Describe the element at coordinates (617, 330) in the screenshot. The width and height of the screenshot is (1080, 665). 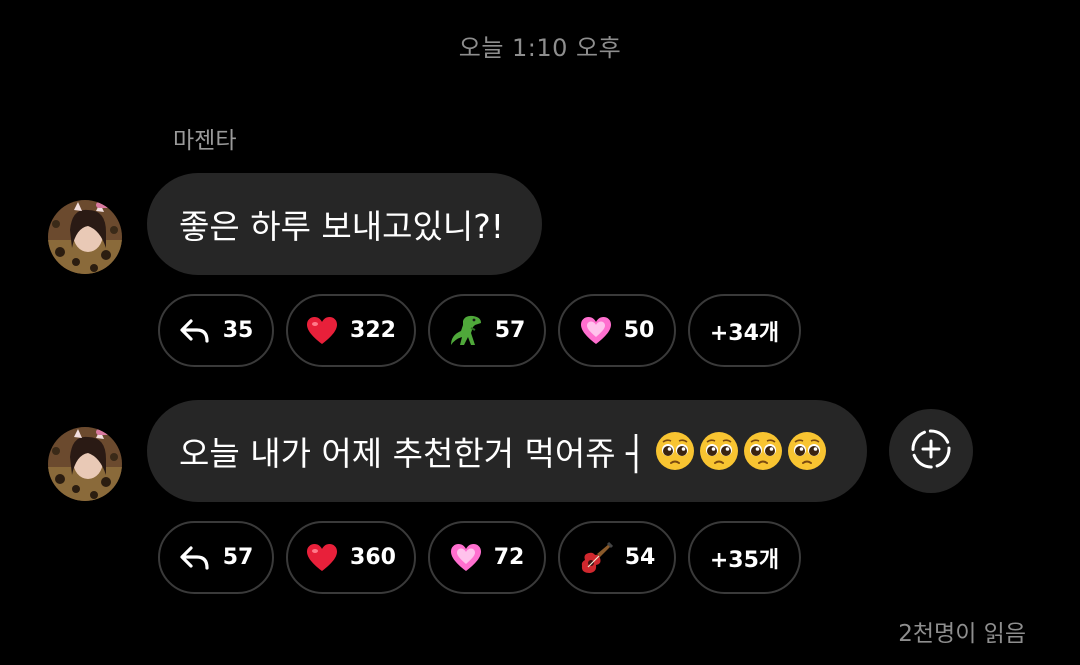
I see `reaction-chip: 50` at that location.